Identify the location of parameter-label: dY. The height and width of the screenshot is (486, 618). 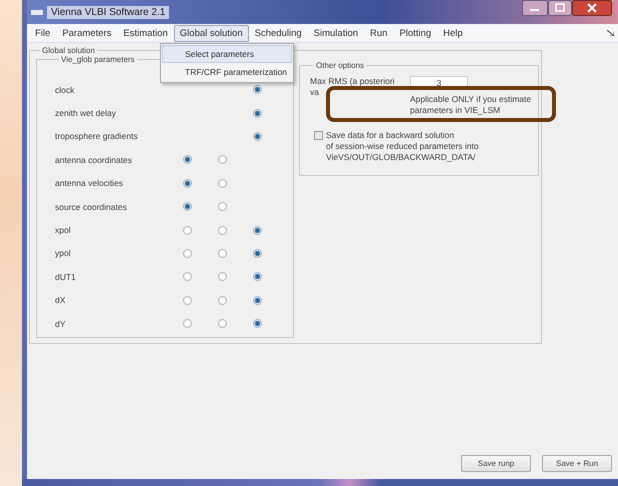
(60, 323).